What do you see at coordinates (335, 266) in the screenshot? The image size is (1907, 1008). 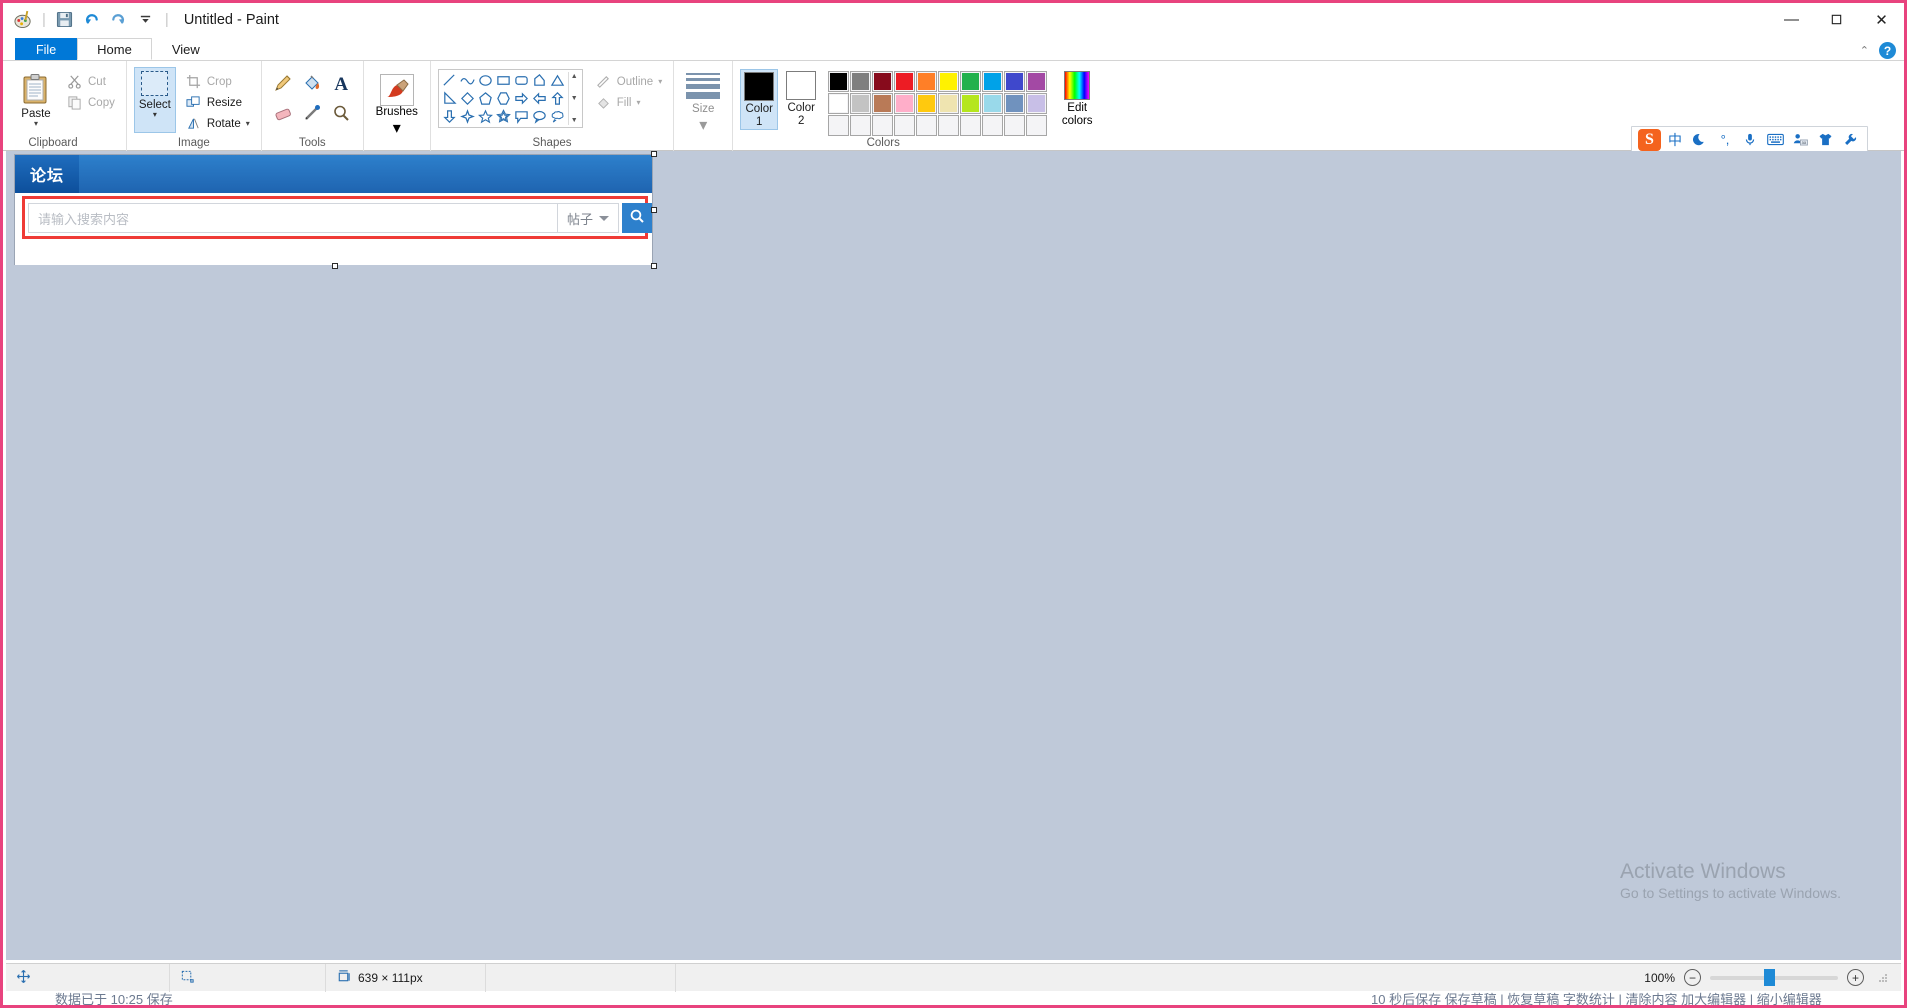 I see `selection-handle-bottom-middle` at bounding box center [335, 266].